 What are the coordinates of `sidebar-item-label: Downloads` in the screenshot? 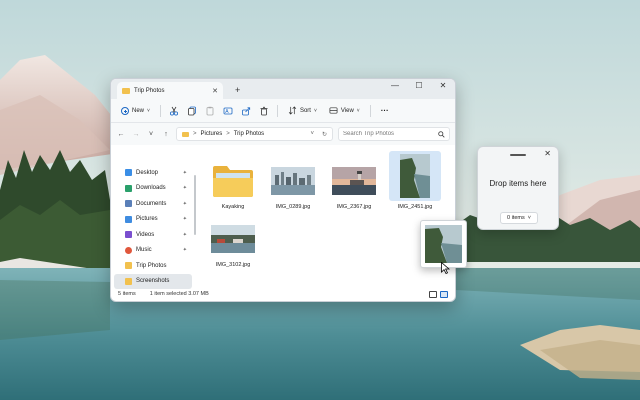 It's located at (151, 188).